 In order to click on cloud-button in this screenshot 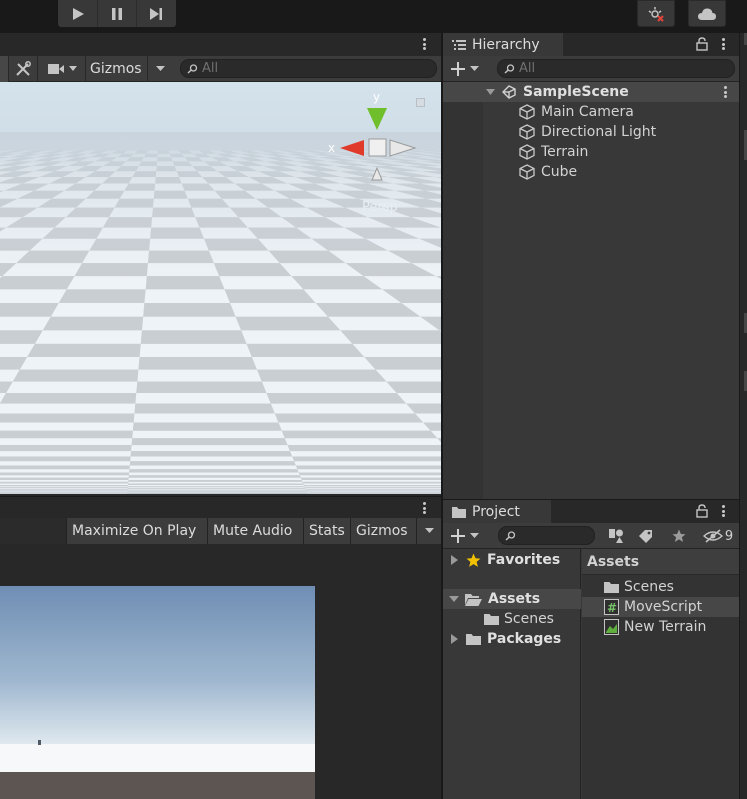, I will do `click(707, 13)`.